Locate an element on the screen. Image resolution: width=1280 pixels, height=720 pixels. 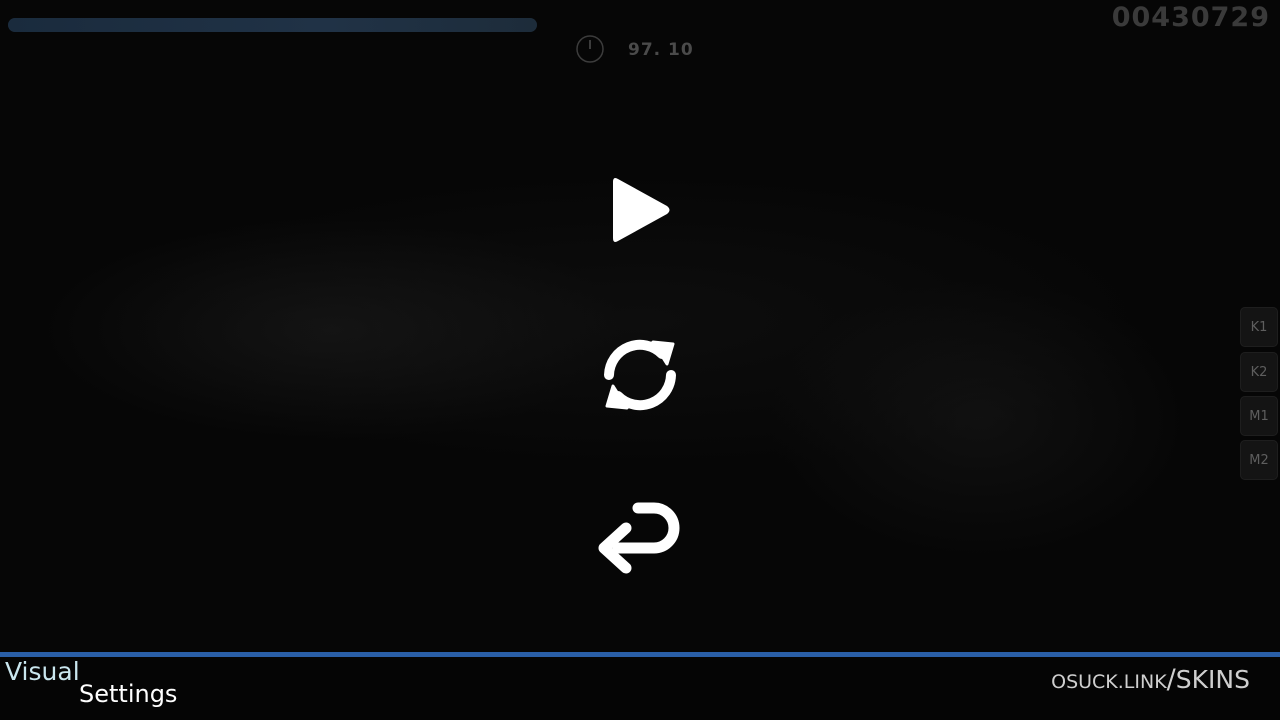
accuracy-display: 97. 10 is located at coordinates (661, 50).